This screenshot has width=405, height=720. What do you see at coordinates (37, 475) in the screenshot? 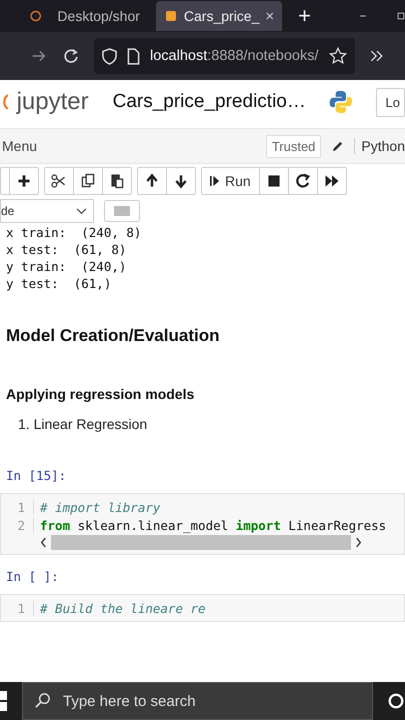
I see `input-prompt: In [15]:` at bounding box center [37, 475].